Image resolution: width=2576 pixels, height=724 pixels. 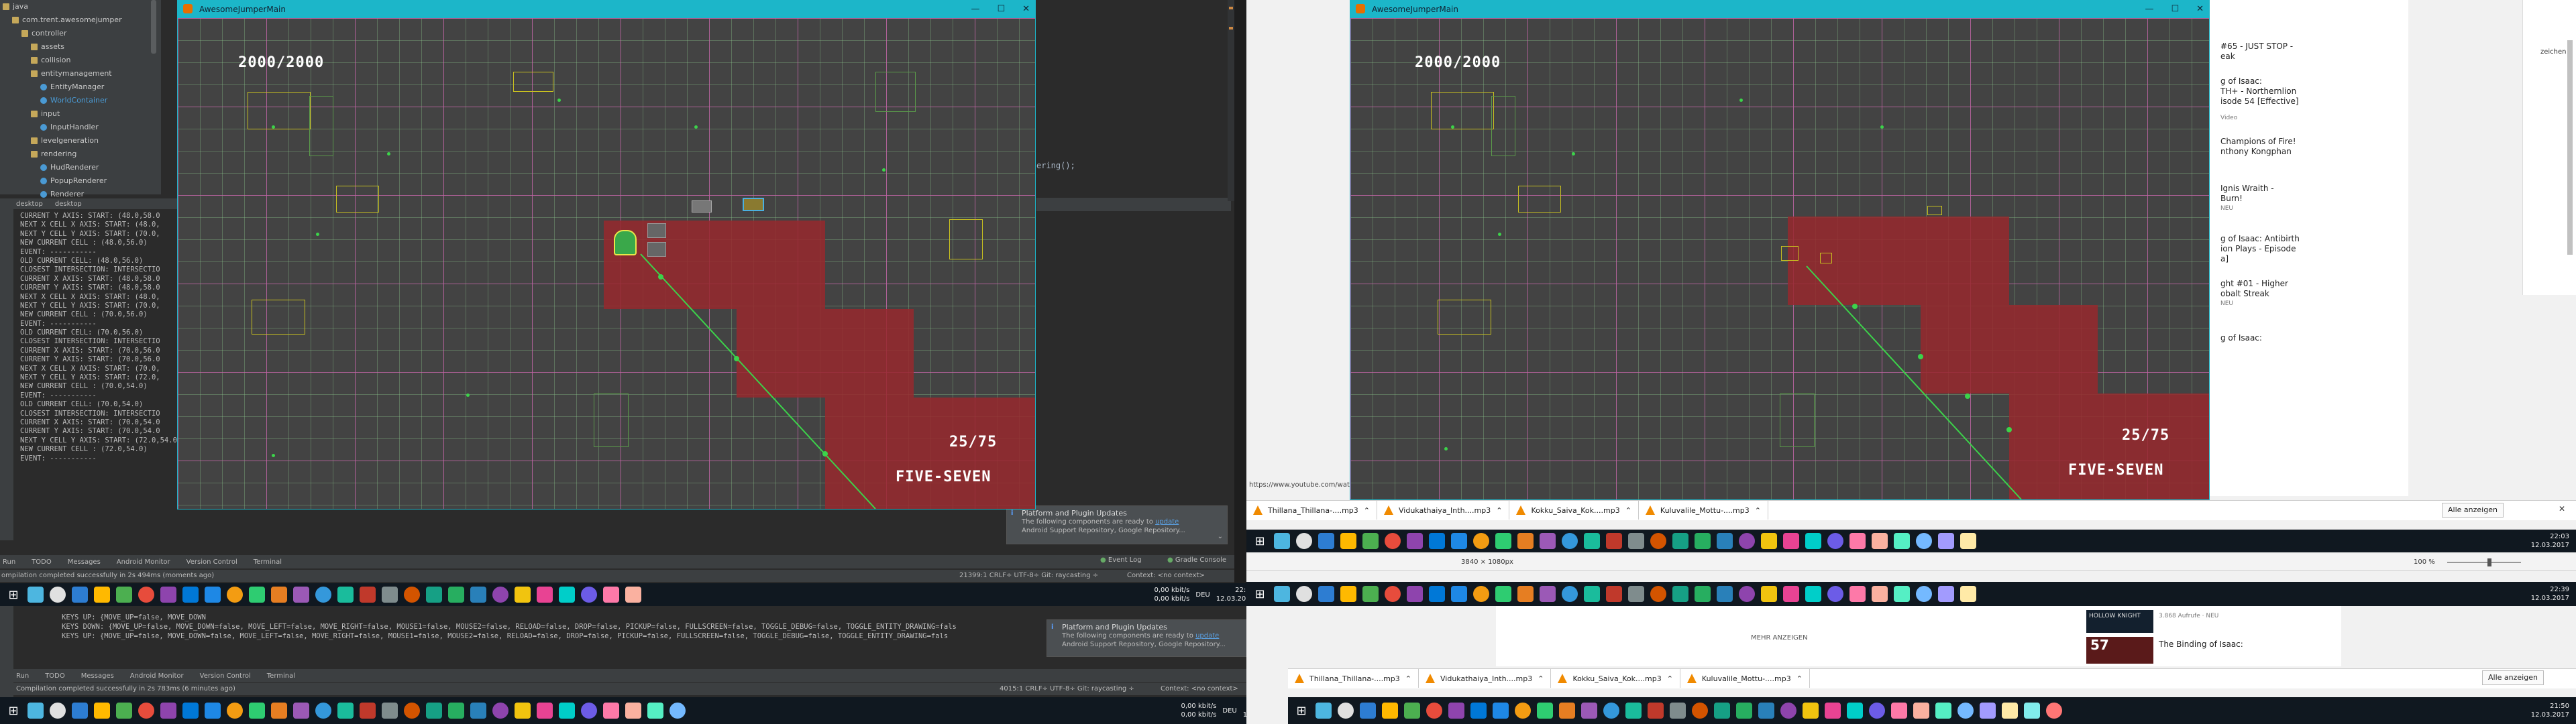 I want to click on update-link-2: update, so click(x=1207, y=636).